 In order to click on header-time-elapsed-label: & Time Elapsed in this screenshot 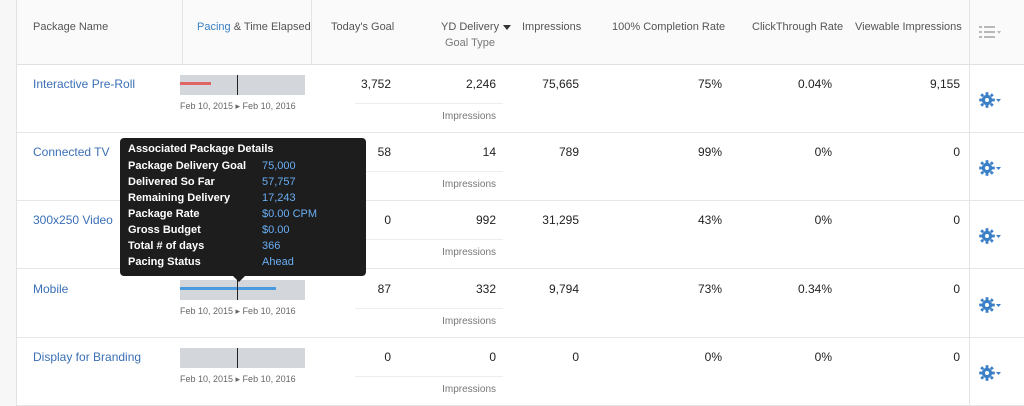, I will do `click(270, 27)`.